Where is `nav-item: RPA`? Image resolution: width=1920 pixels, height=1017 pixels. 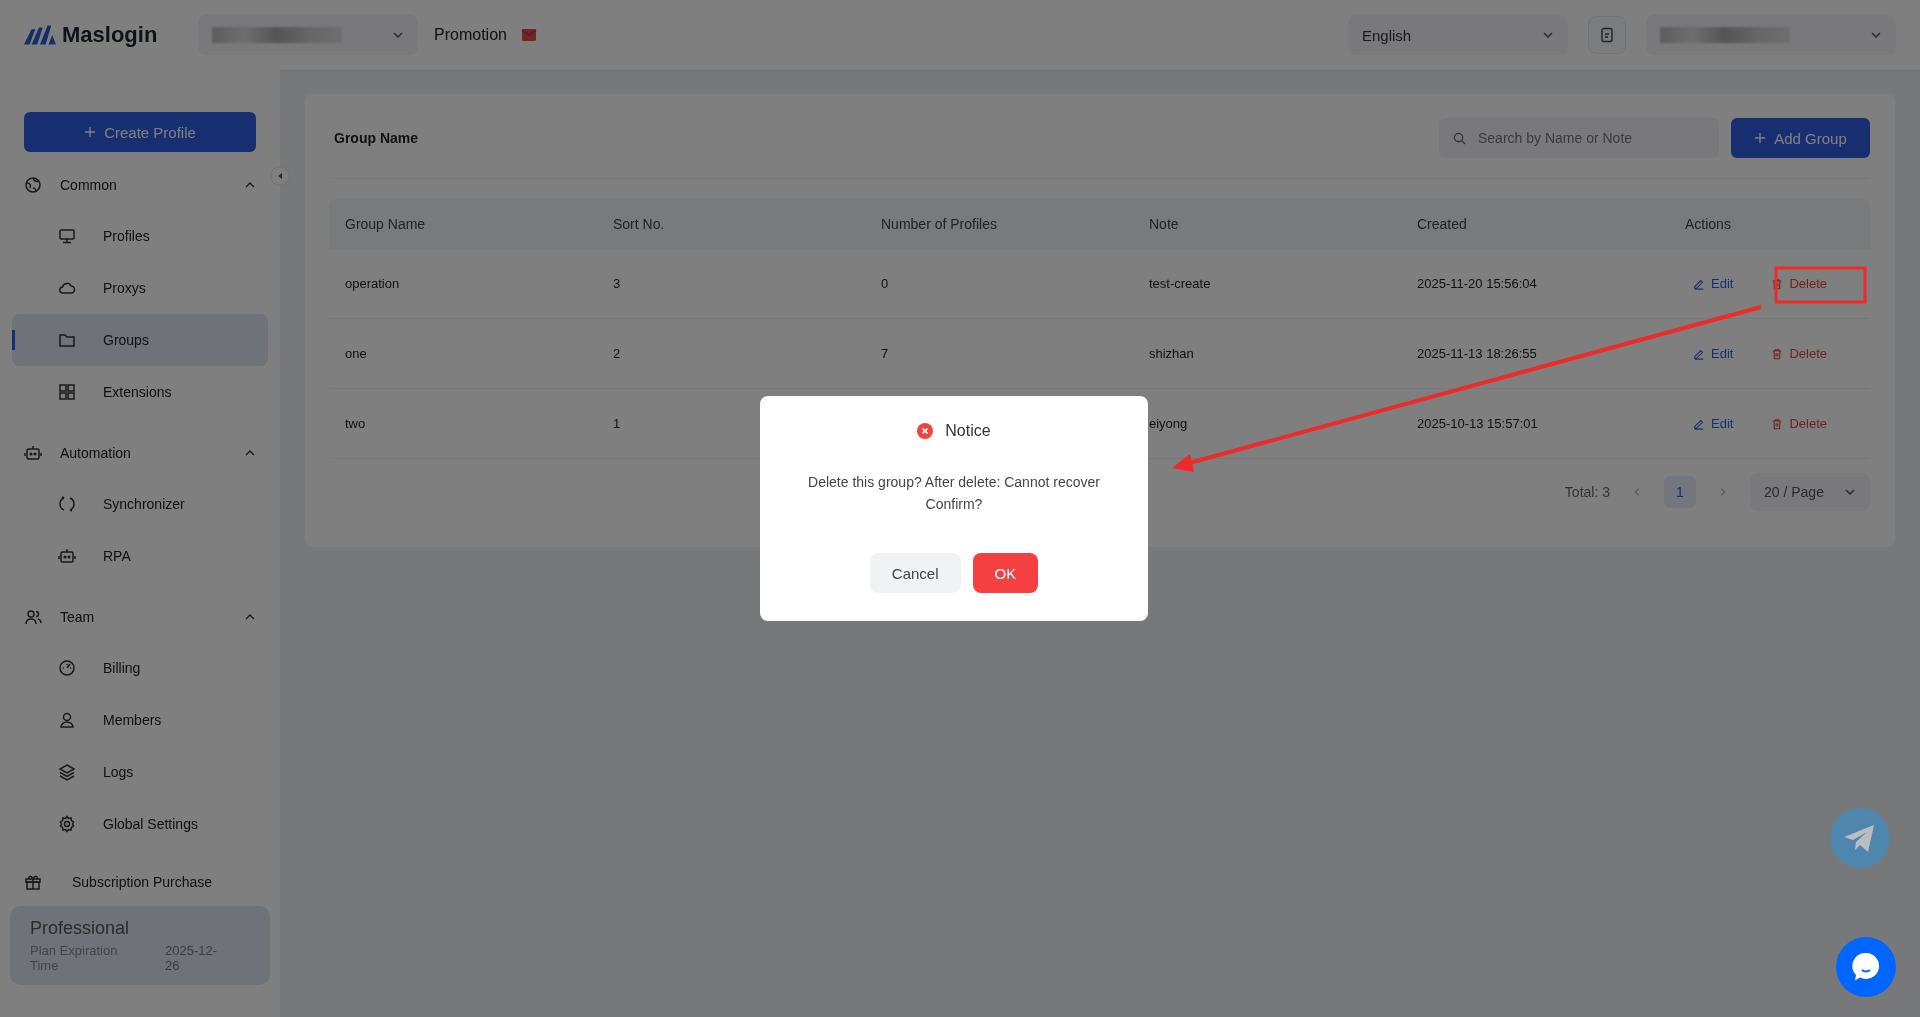 nav-item: RPA is located at coordinates (140, 556).